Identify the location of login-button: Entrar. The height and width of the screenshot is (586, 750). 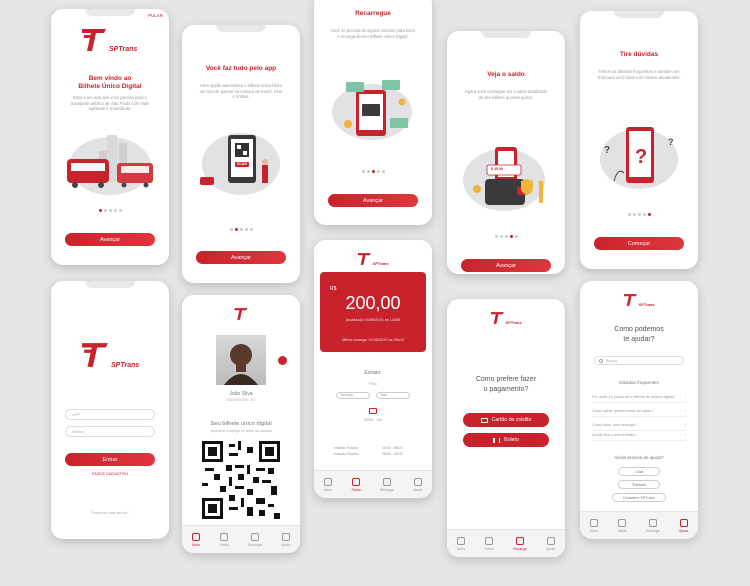
(110, 459).